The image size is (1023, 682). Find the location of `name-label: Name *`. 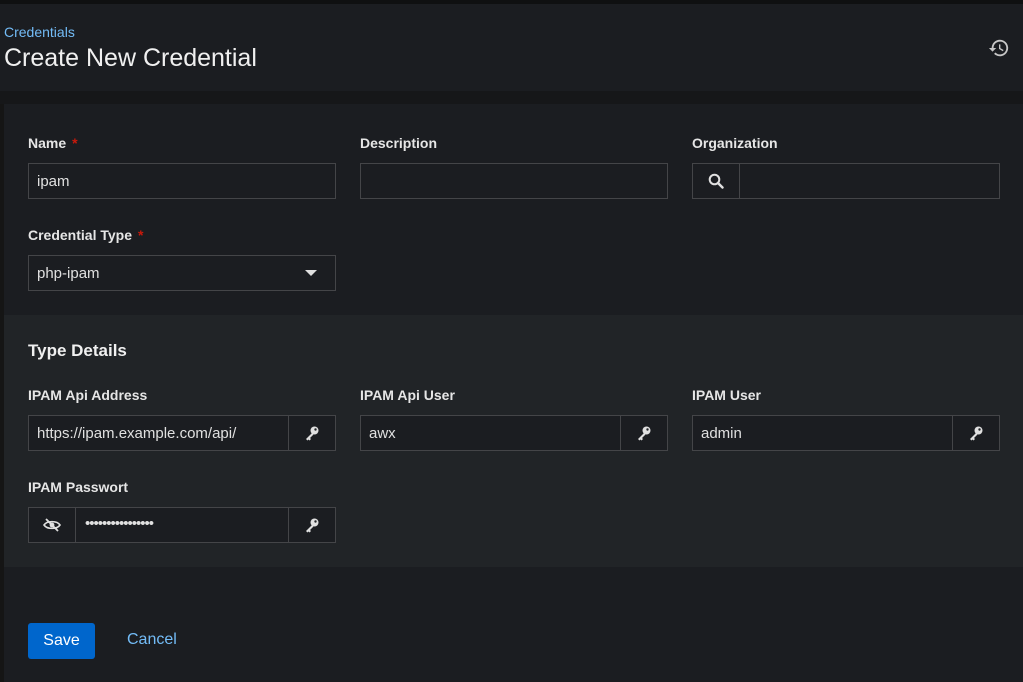

name-label: Name * is located at coordinates (53, 143).